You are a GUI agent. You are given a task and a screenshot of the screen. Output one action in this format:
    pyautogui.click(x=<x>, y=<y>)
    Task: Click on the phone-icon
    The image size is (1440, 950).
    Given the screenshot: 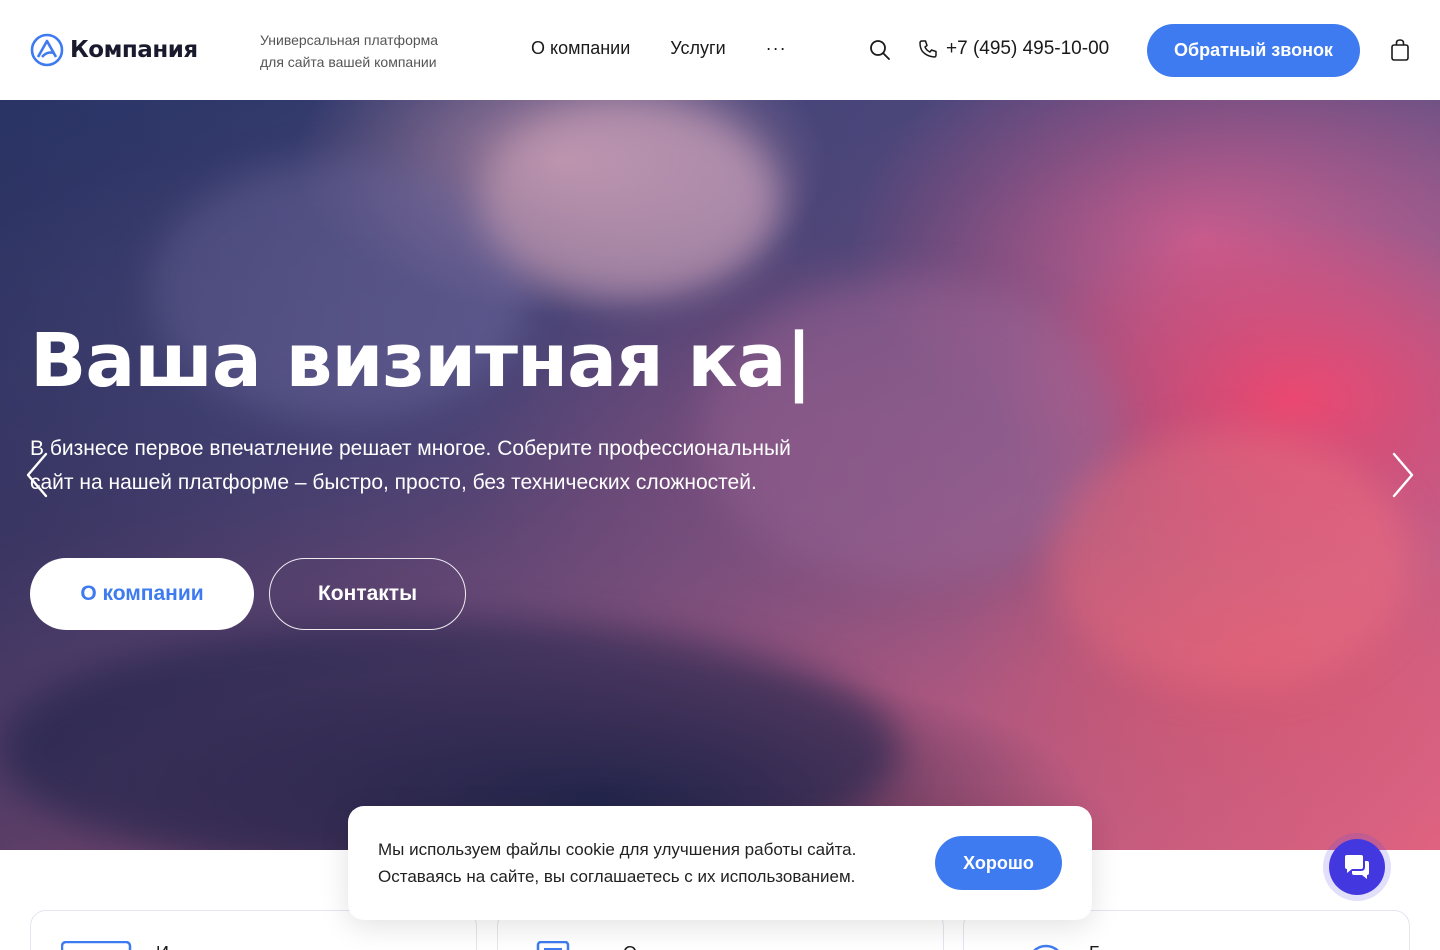 What is the action you would take?
    pyautogui.click(x=928, y=49)
    